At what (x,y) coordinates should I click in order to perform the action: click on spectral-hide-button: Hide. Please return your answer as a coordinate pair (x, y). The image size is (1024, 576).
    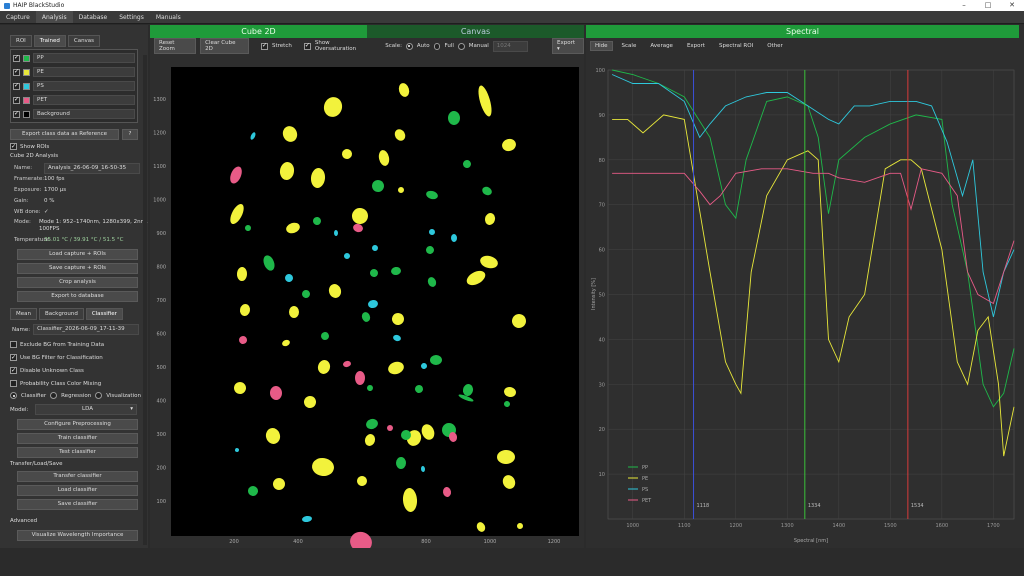
    Looking at the image, I should click on (601, 46).